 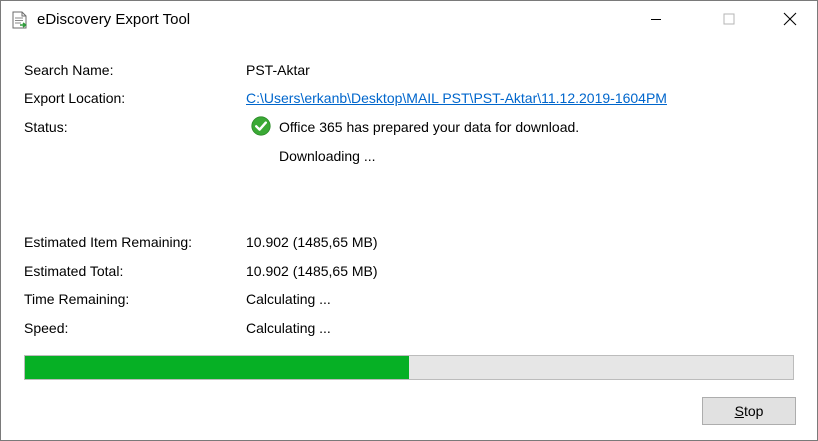 What do you see at coordinates (114, 19) in the screenshot?
I see `window-title: eDiscovery Export Tool` at bounding box center [114, 19].